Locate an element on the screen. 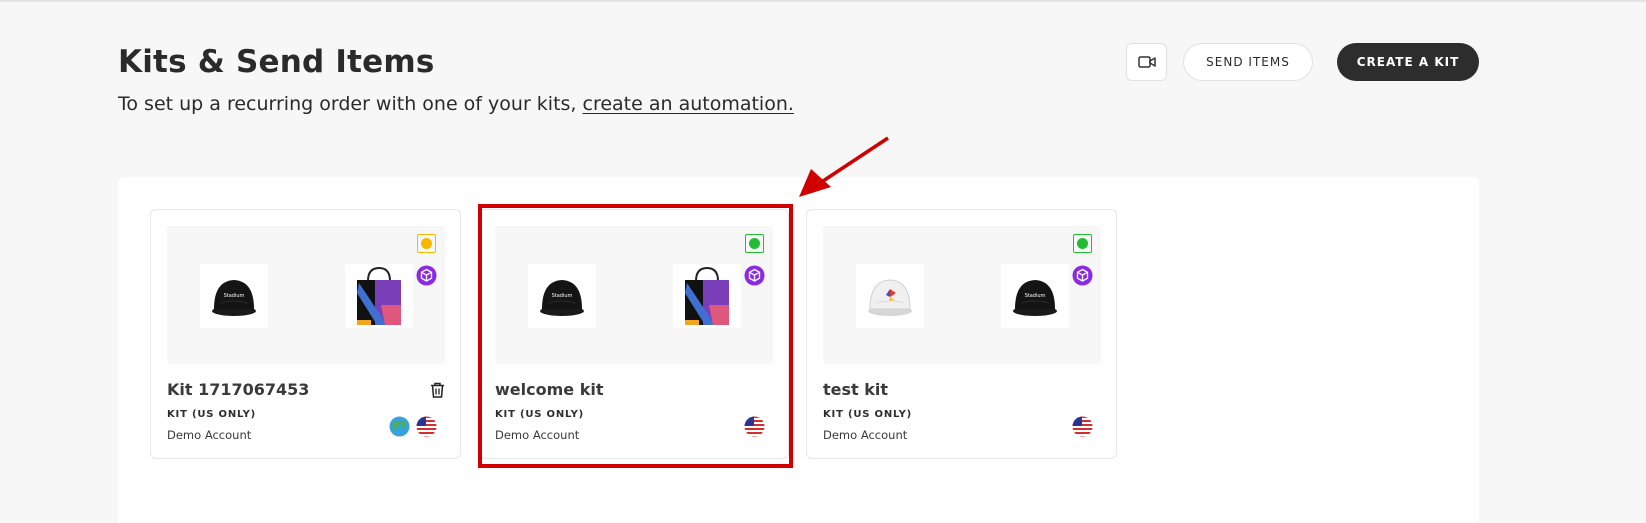  top-divider is located at coordinates (823, 1).